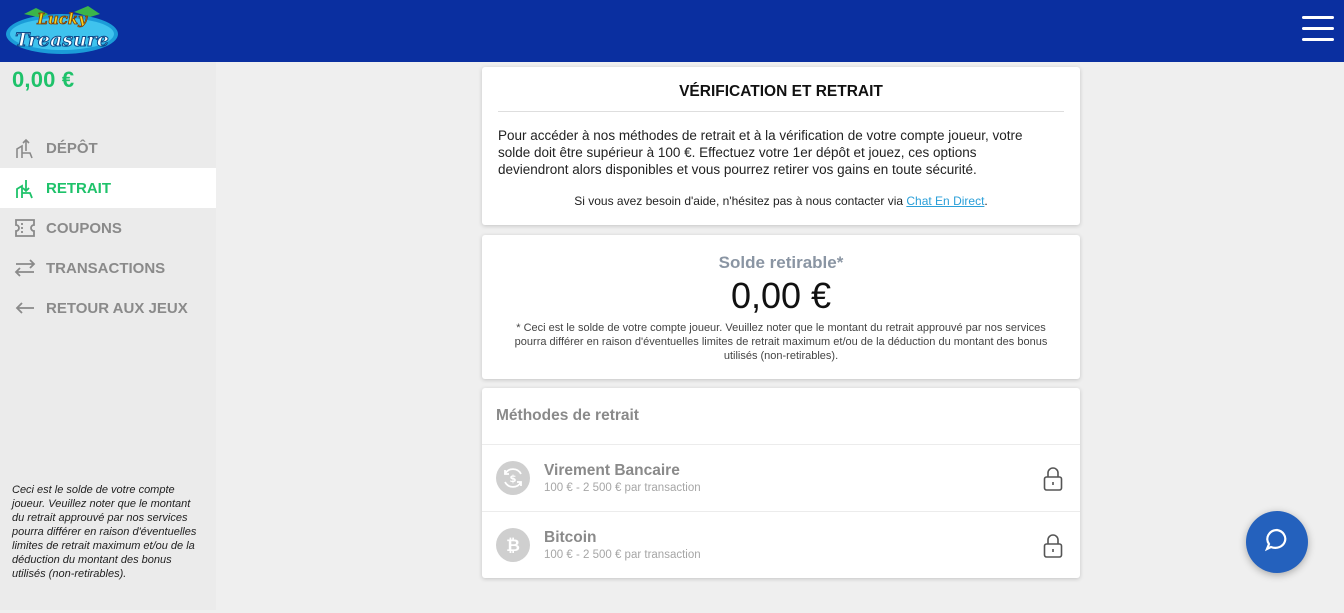 This screenshot has width=1344, height=613. What do you see at coordinates (25, 148) in the screenshot?
I see `deposit-icon` at bounding box center [25, 148].